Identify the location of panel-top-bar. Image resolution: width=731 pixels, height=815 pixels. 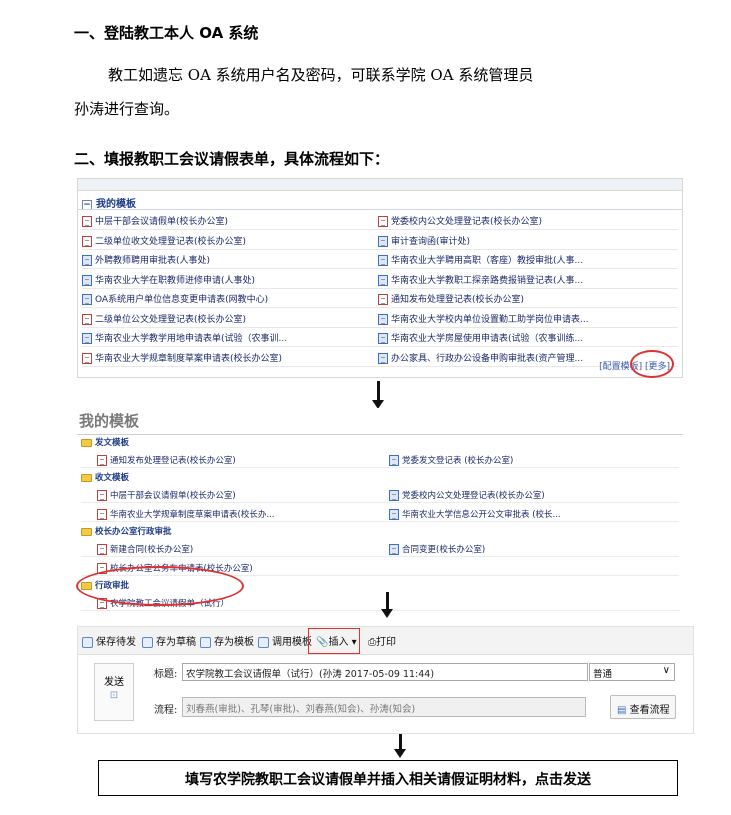
(380, 185).